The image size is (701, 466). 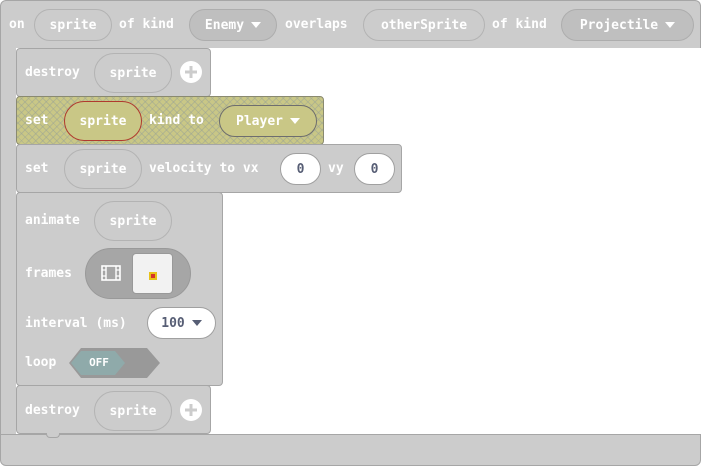 What do you see at coordinates (336, 168) in the screenshot?
I see `vy-label: vy` at bounding box center [336, 168].